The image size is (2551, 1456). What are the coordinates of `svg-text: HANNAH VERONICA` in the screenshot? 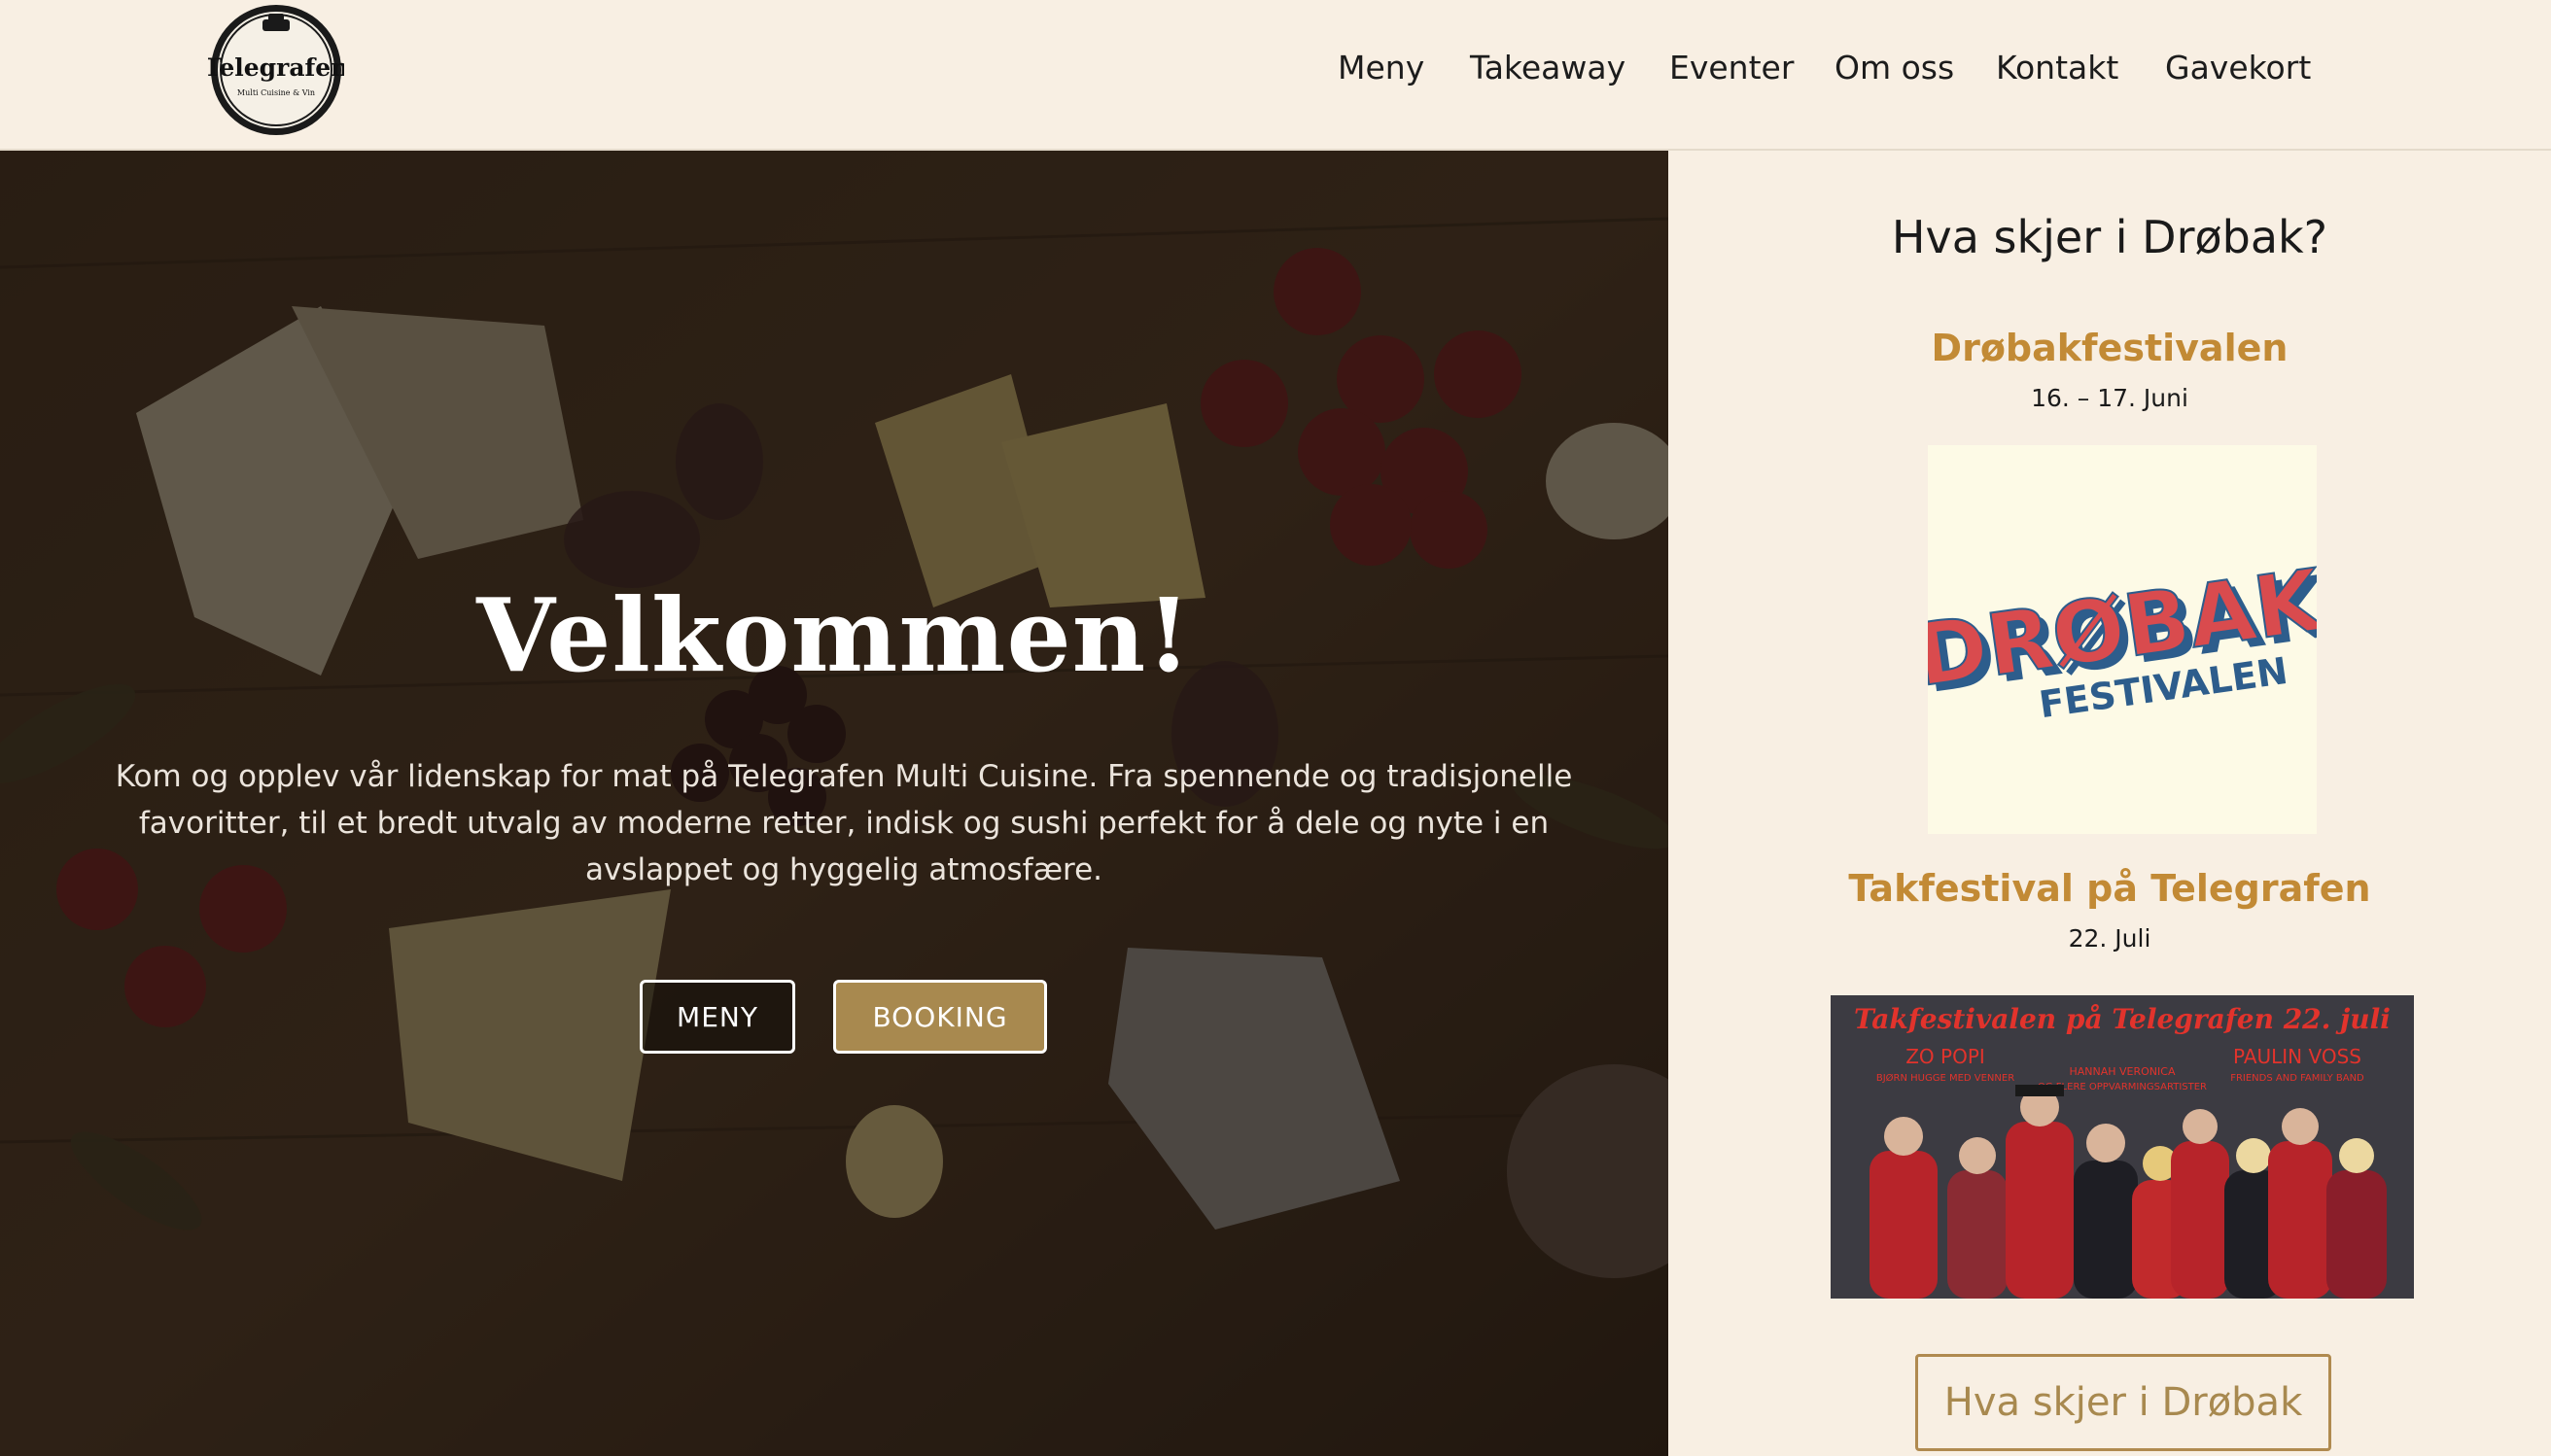 It's located at (2122, 1071).